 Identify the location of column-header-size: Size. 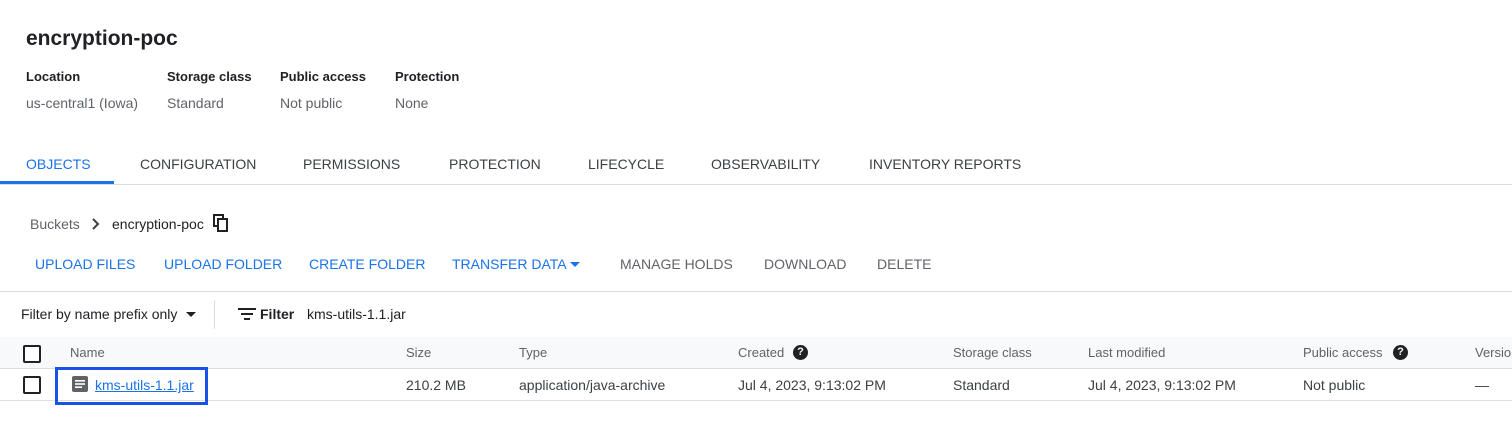
(418, 352).